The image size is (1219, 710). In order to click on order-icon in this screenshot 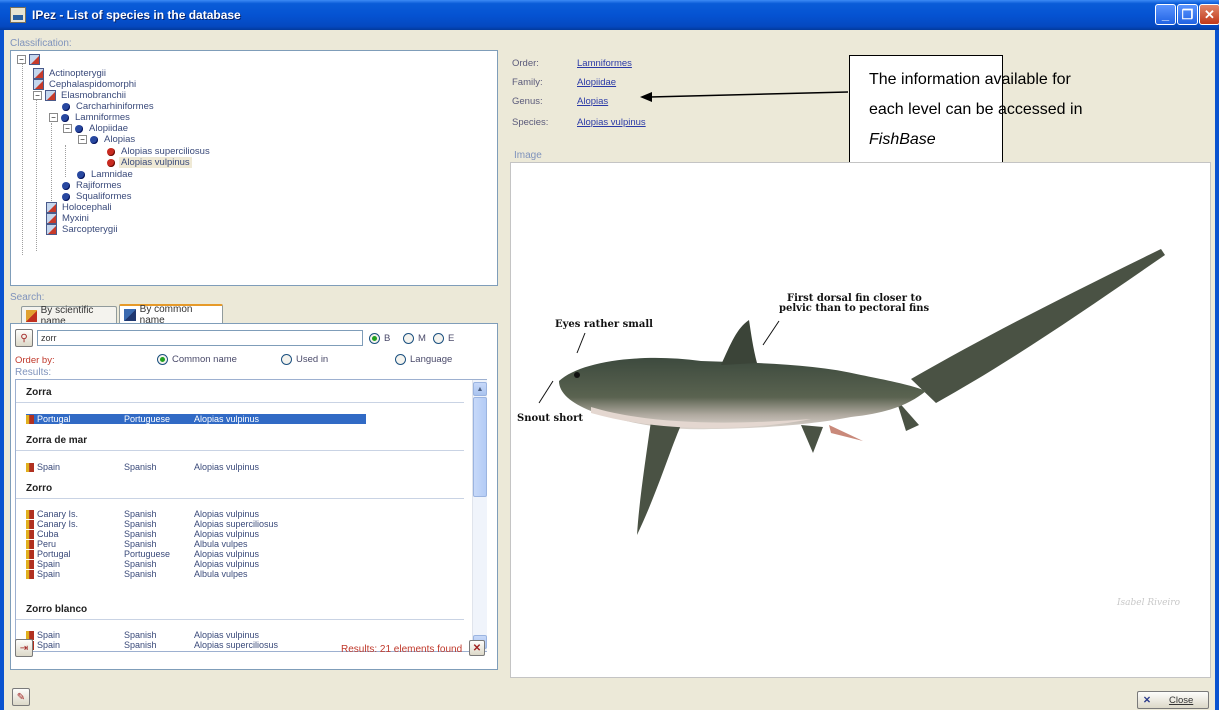, I will do `click(66, 106)`.